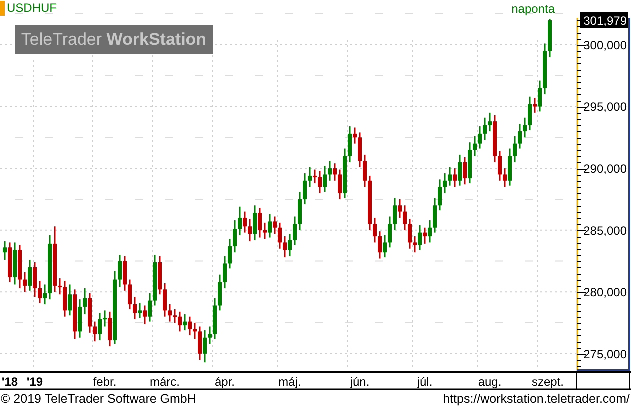 Image resolution: width=631 pixels, height=408 pixels. What do you see at coordinates (548, 382) in the screenshot?
I see `x-axis-label: szept.` at bounding box center [548, 382].